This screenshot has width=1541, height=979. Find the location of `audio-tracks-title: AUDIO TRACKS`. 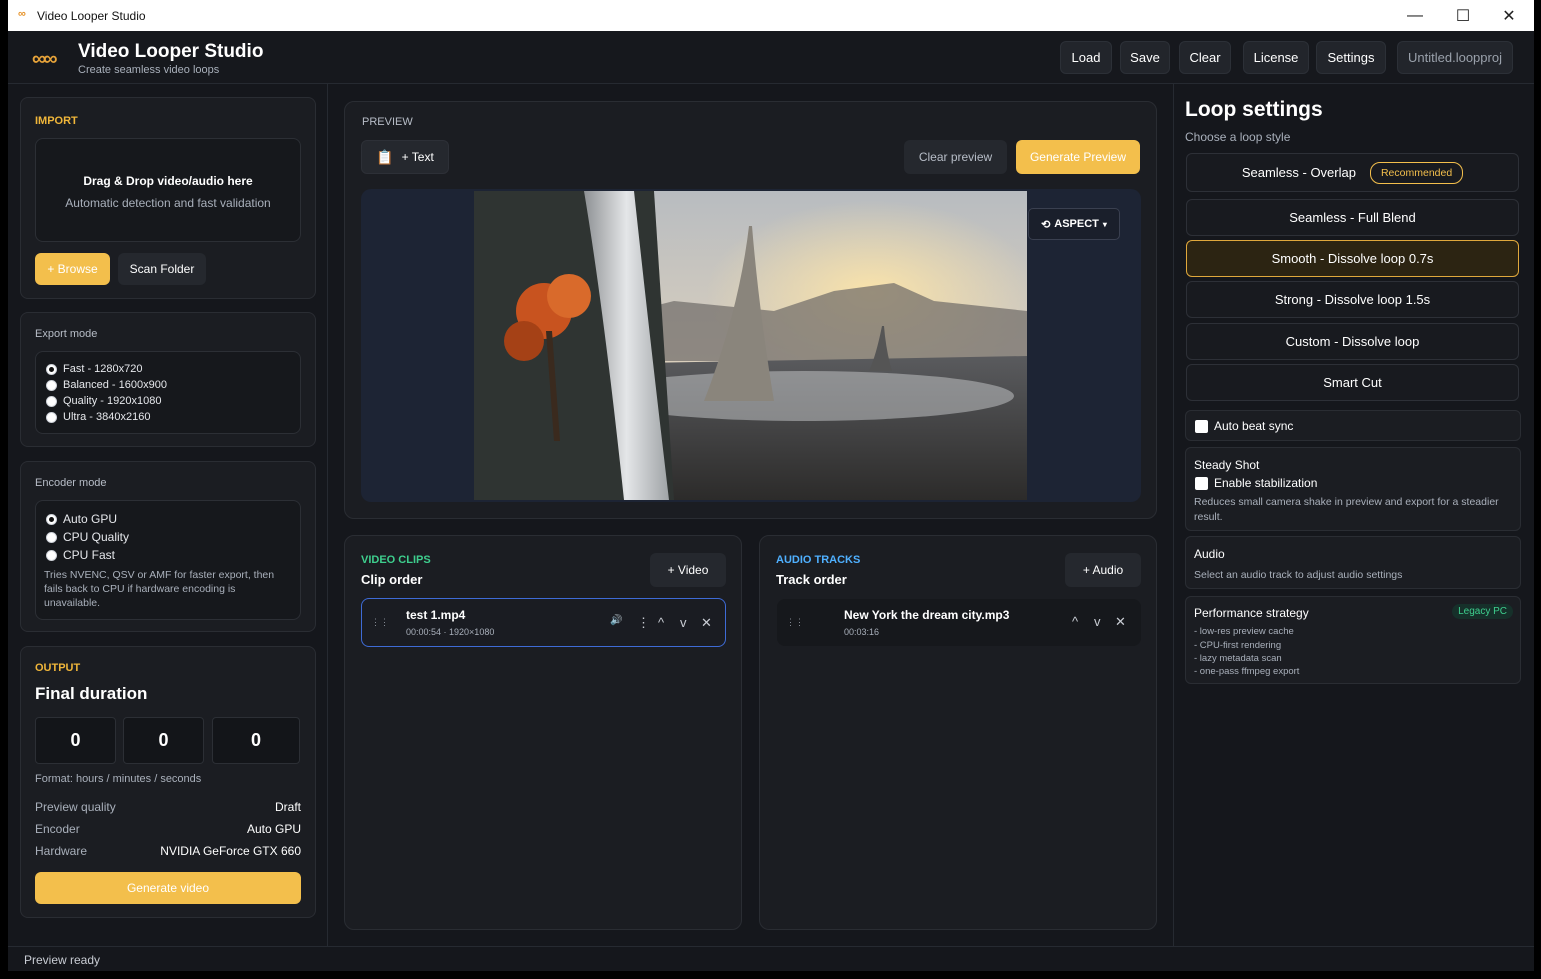

audio-tracks-title: AUDIO TRACKS is located at coordinates (818, 560).